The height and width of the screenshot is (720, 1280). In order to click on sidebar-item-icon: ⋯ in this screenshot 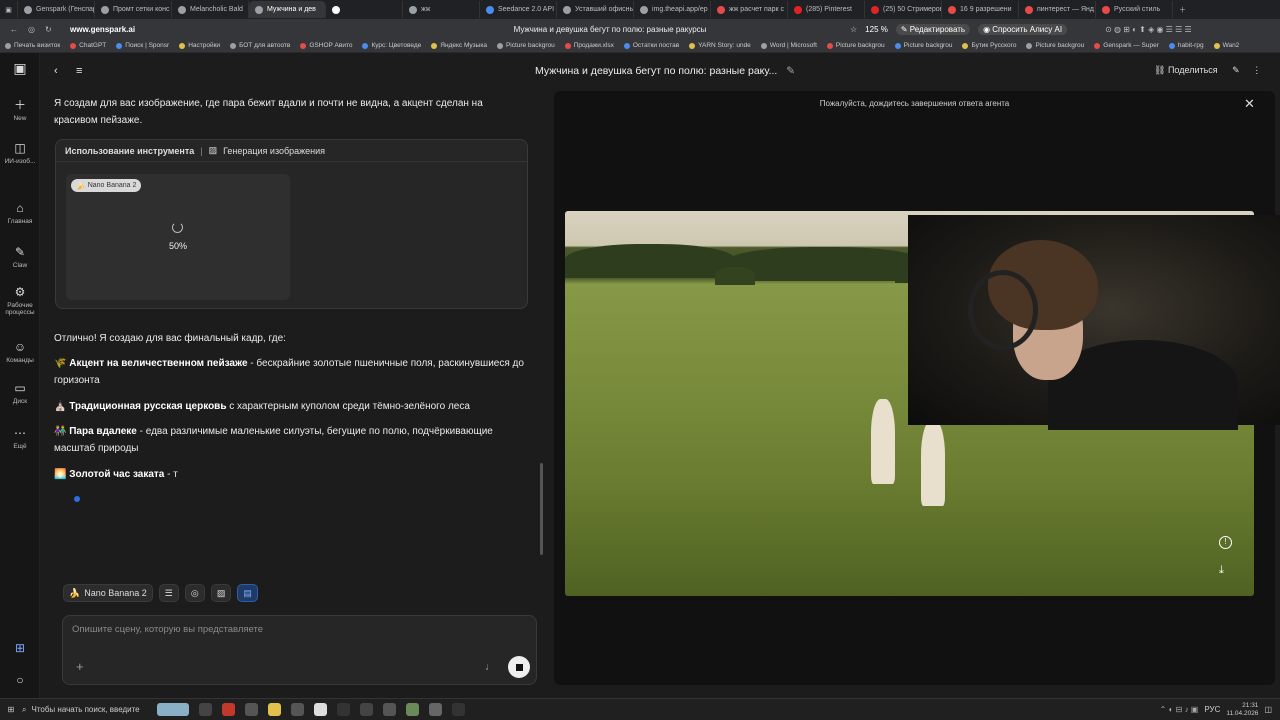, I will do `click(20, 433)`.